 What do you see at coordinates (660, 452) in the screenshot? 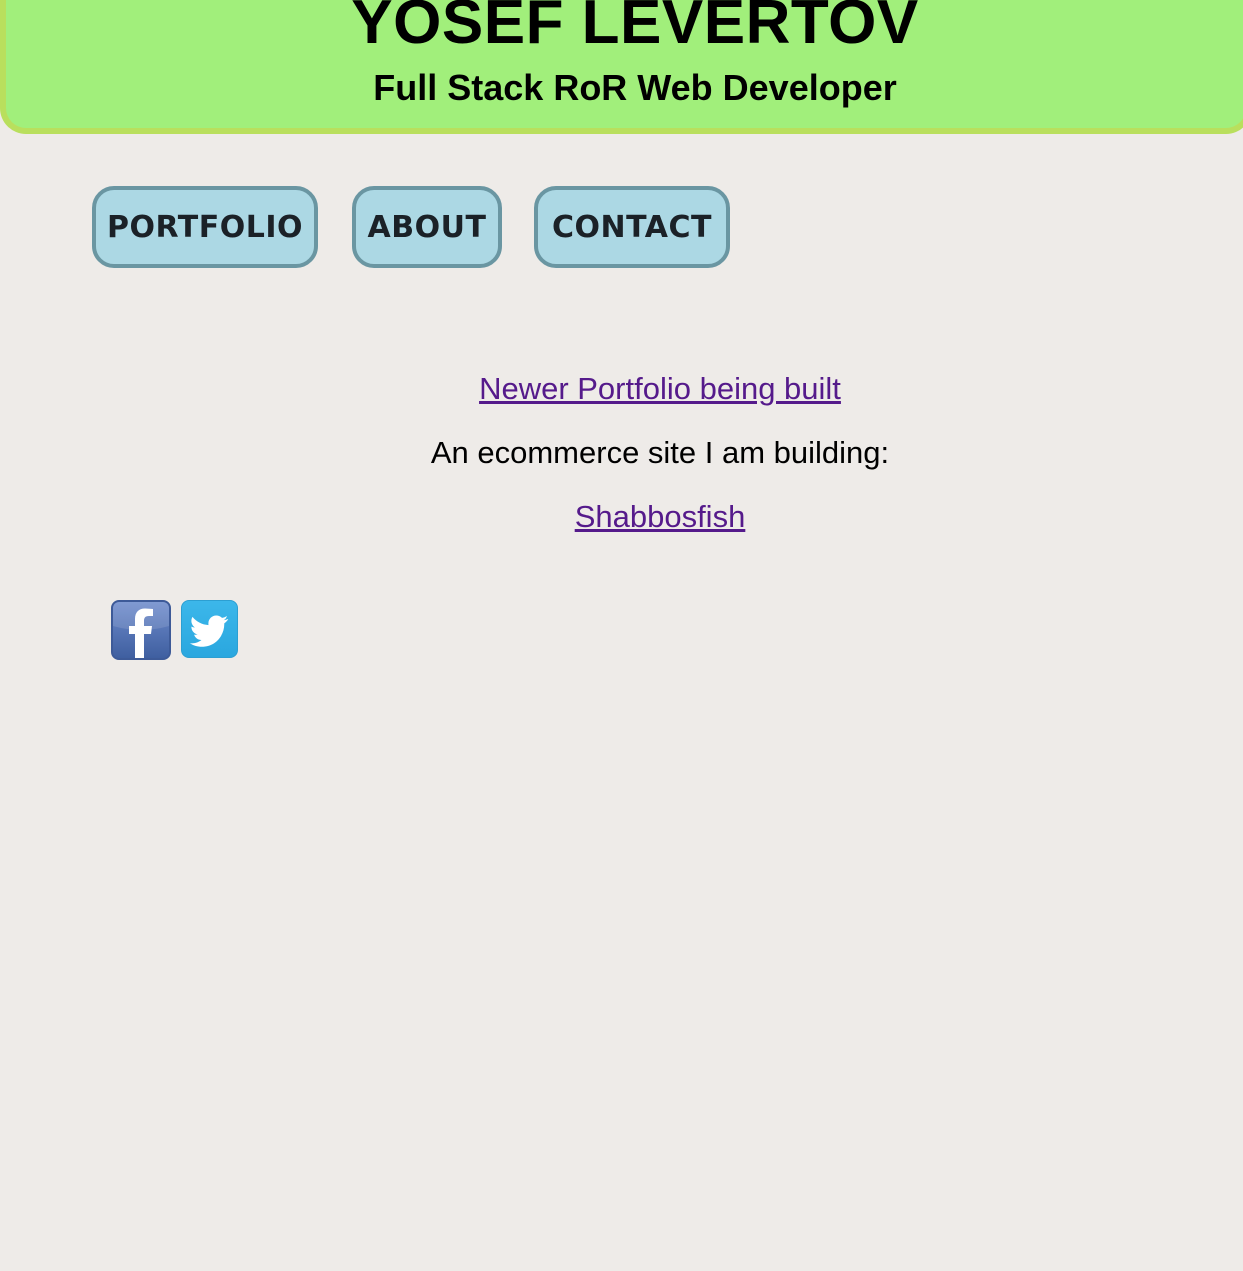
I see `ecommerce-text: An ecommerce site I am building:` at bounding box center [660, 452].